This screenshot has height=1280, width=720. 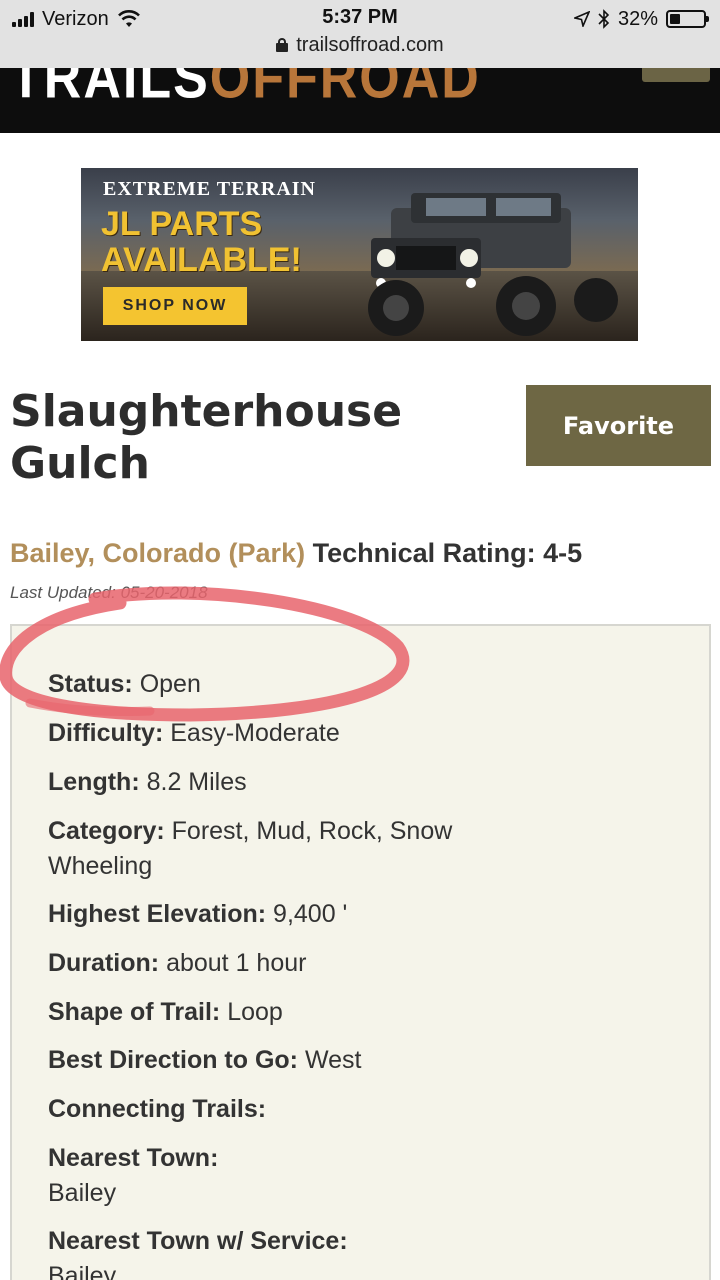 What do you see at coordinates (209, 189) in the screenshot?
I see `ad-brand: EXTREME TERRAIN` at bounding box center [209, 189].